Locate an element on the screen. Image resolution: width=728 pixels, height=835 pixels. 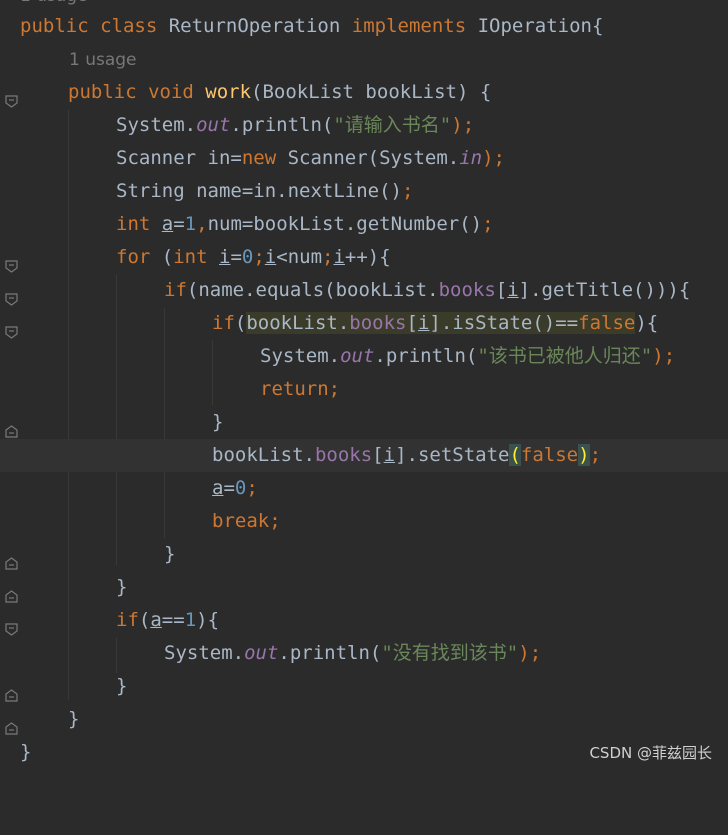
code-token: public void is located at coordinates (137, 92).